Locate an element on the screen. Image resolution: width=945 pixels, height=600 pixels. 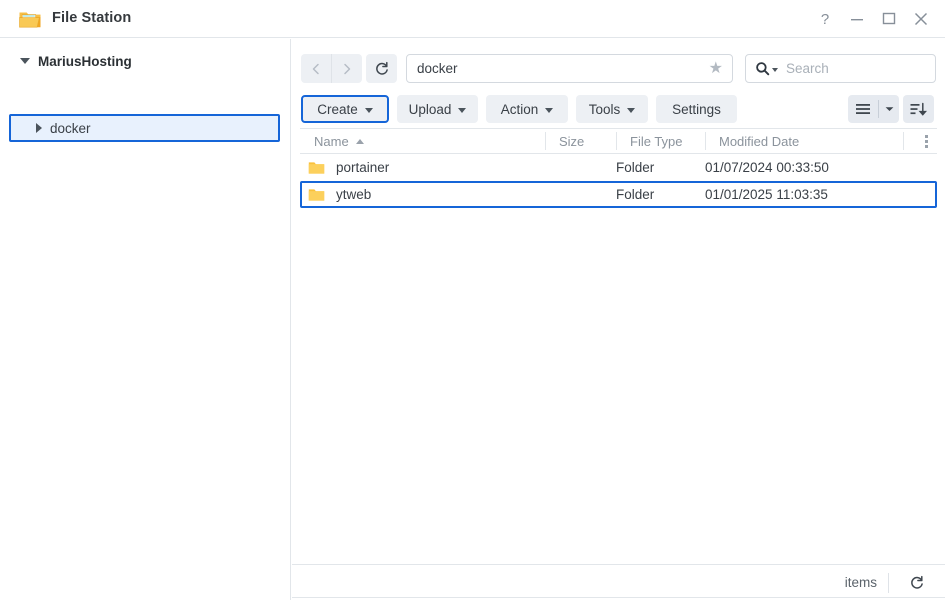
nav-history-group is located at coordinates (331, 68).